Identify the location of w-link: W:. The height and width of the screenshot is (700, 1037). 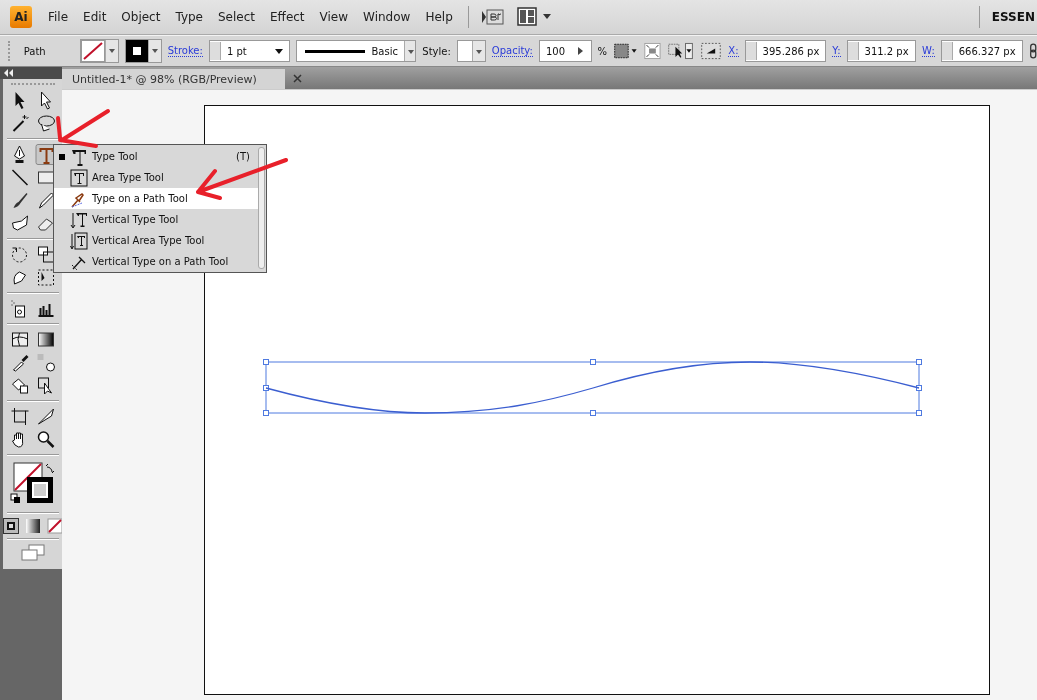
(928, 51).